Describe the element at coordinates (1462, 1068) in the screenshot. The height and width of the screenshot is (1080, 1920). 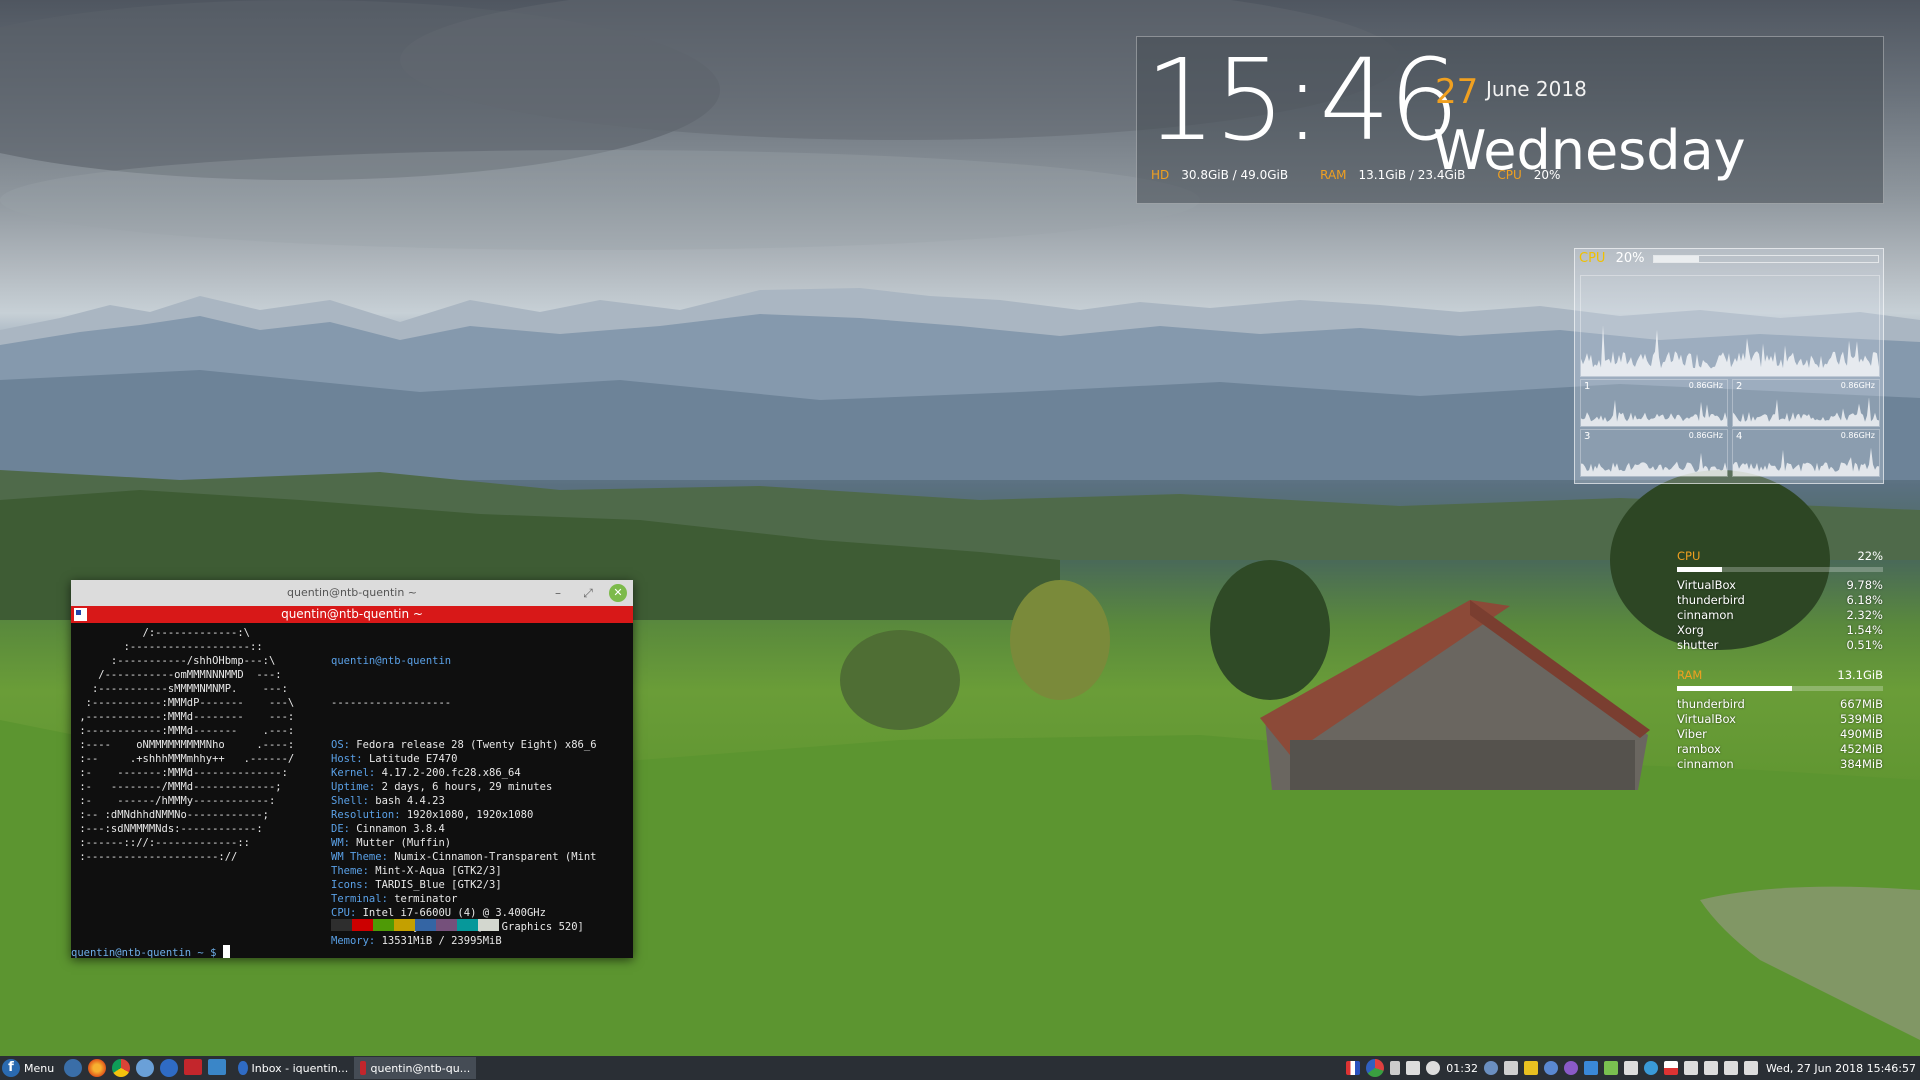
I see `tray-timer-text: 01:32` at that location.